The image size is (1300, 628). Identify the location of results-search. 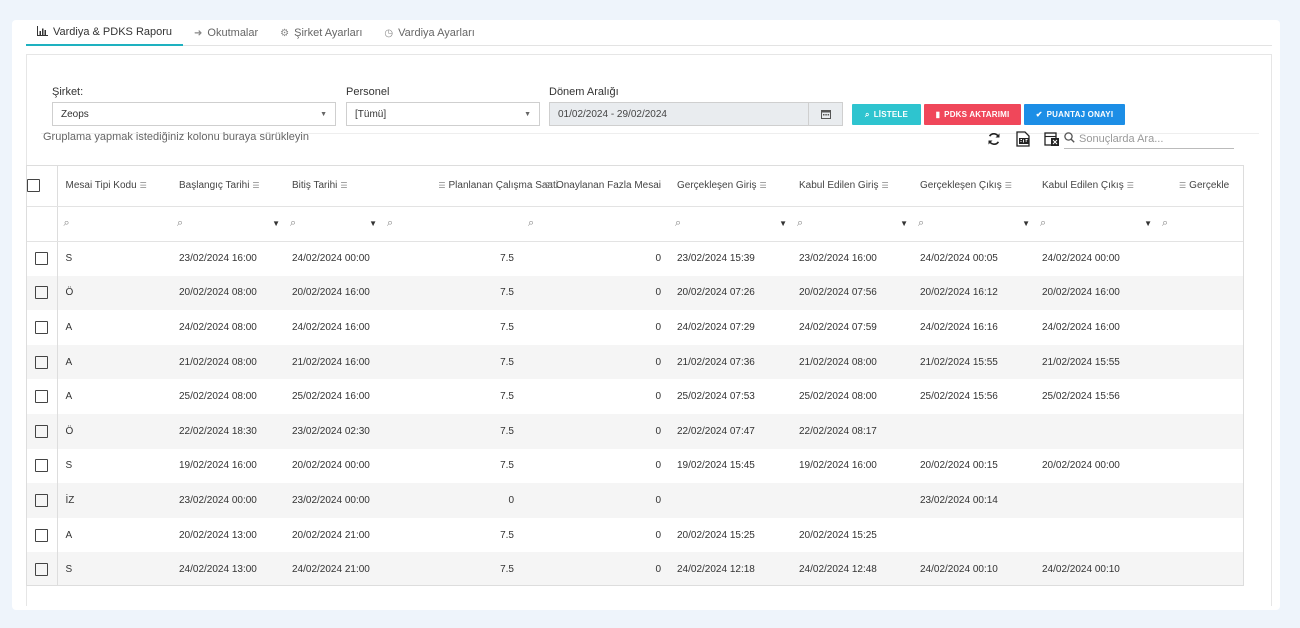
(1149, 139).